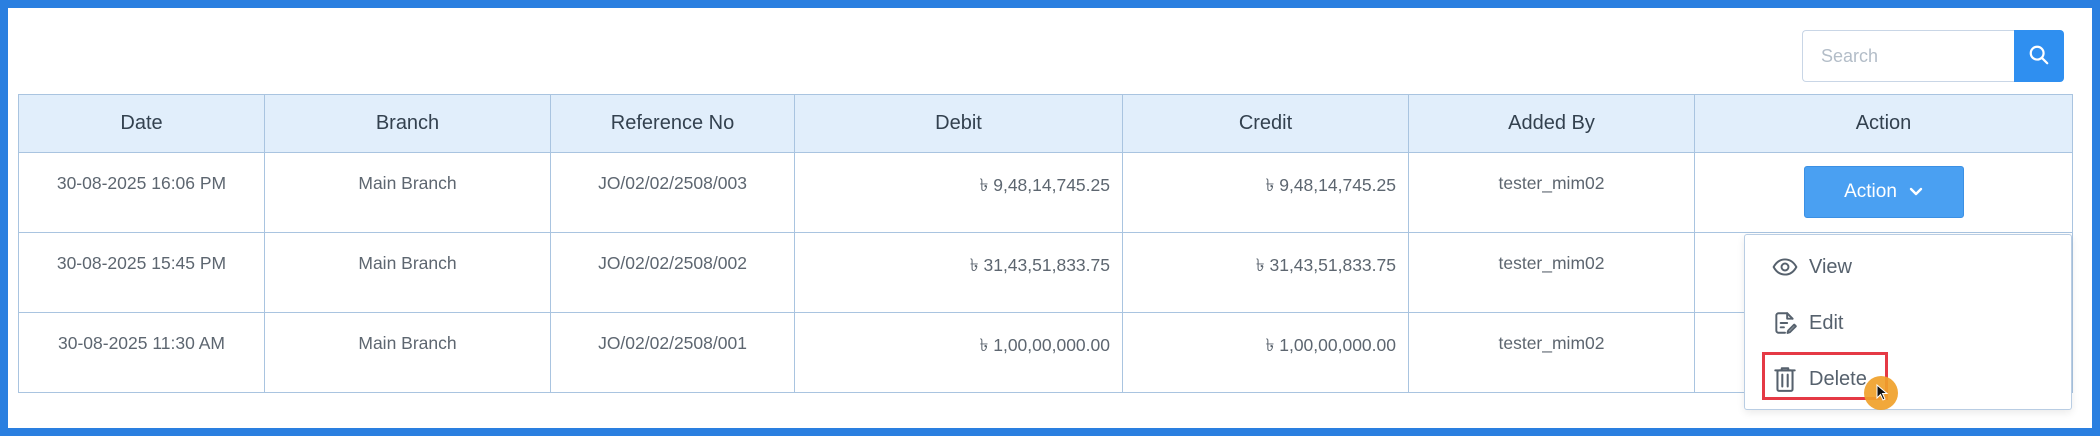  Describe the element at coordinates (141, 192) in the screenshot. I see `cell-date: 30-08-2025 16:06 PM` at that location.